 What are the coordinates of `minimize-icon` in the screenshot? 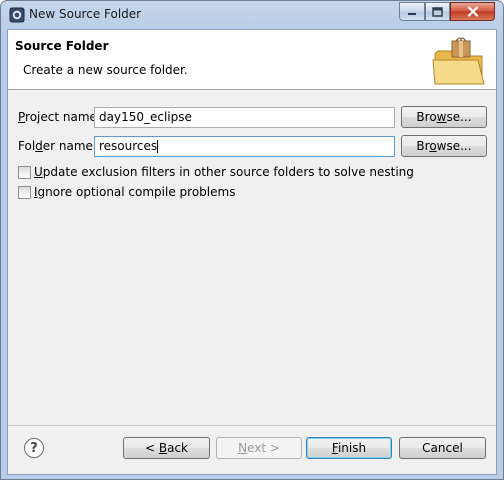 It's located at (412, 13).